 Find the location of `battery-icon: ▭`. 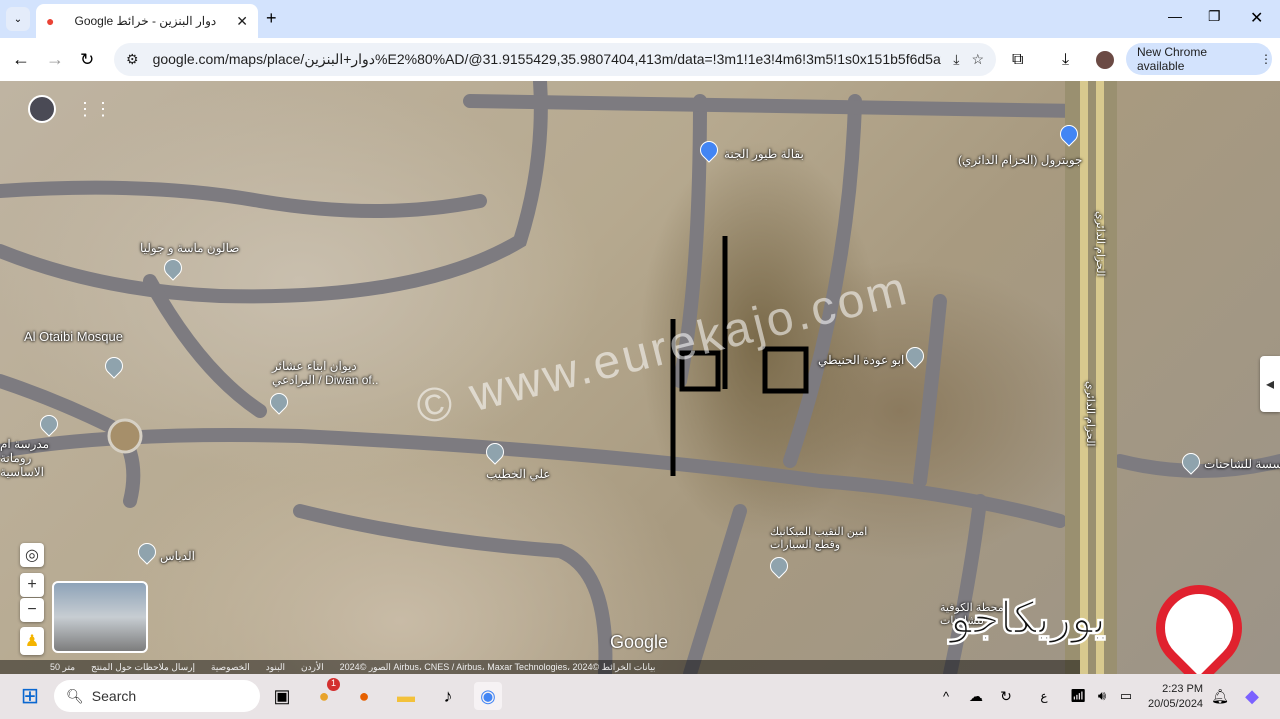

battery-icon: ▭ is located at coordinates (1126, 696).